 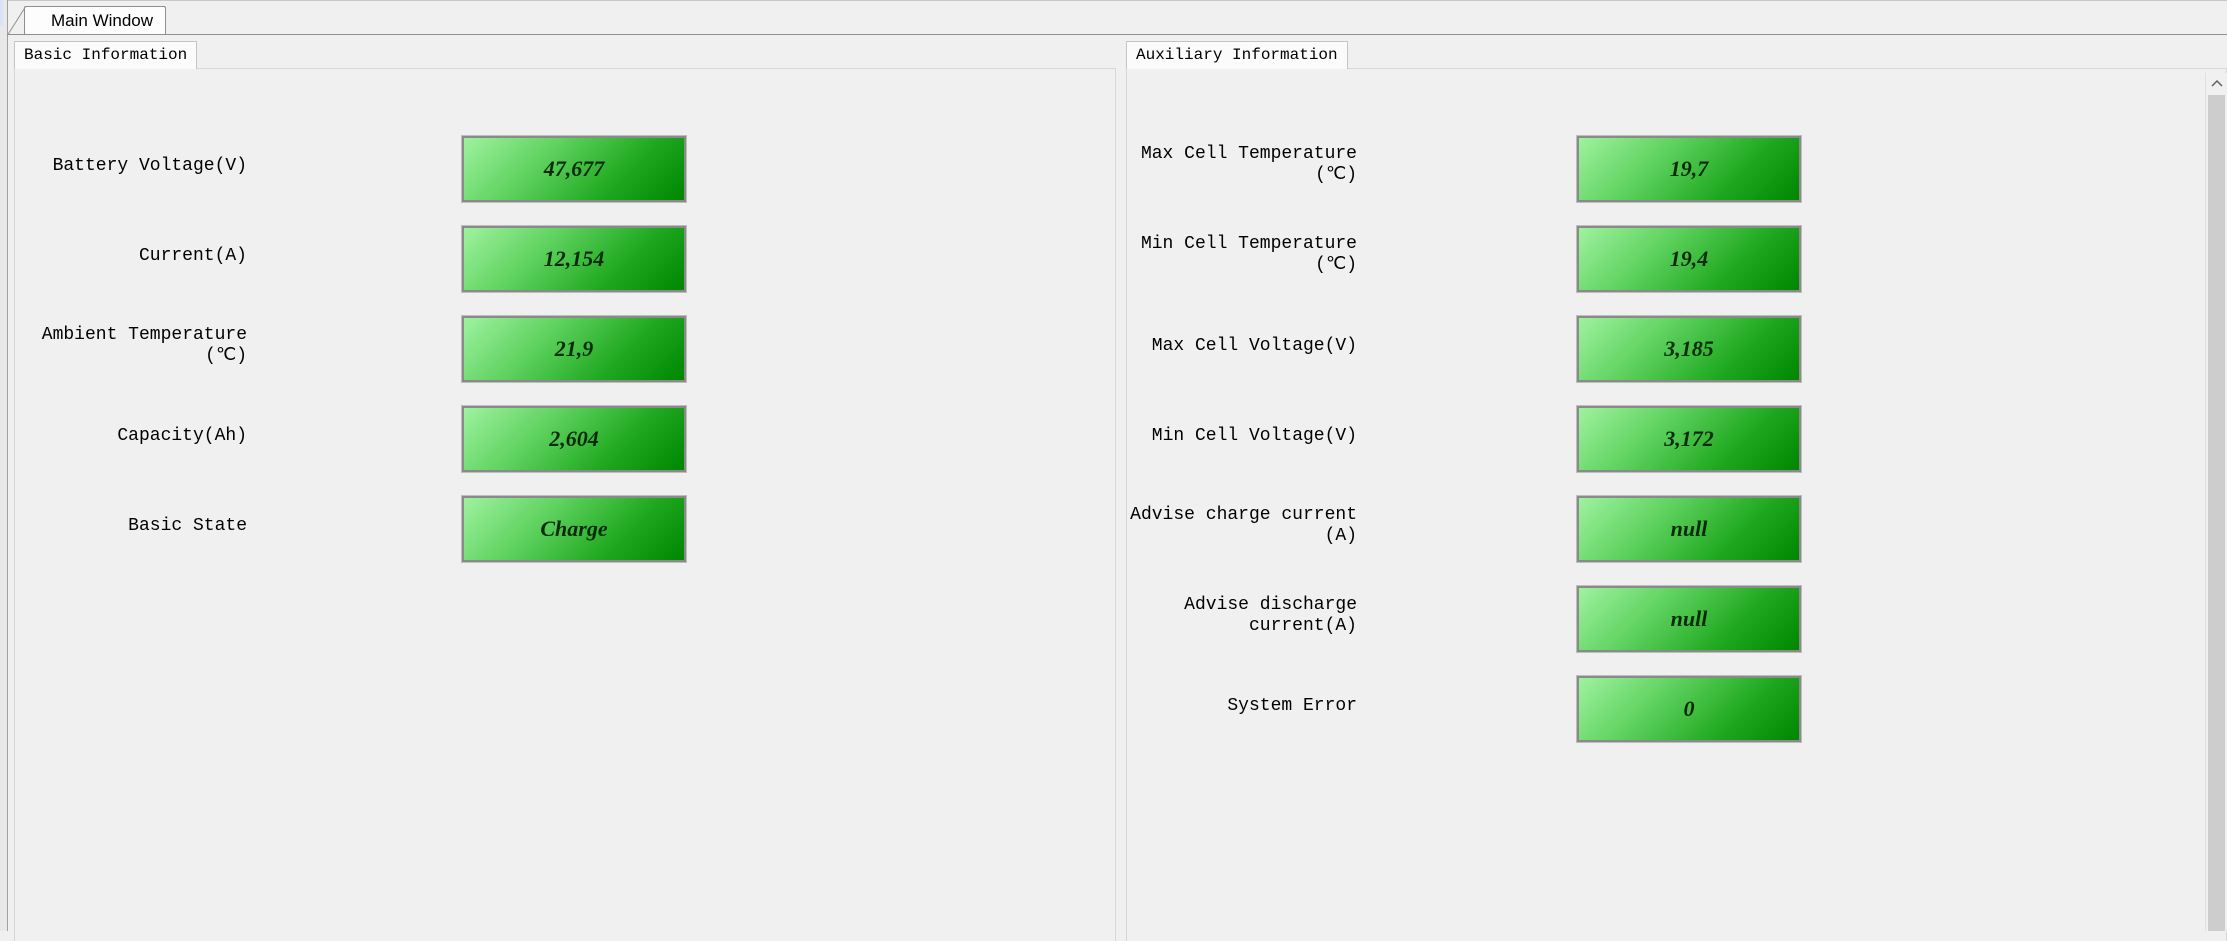 I want to click on max-cell-voltage-label: Max Cell Voltage(V), so click(x=1254, y=346).